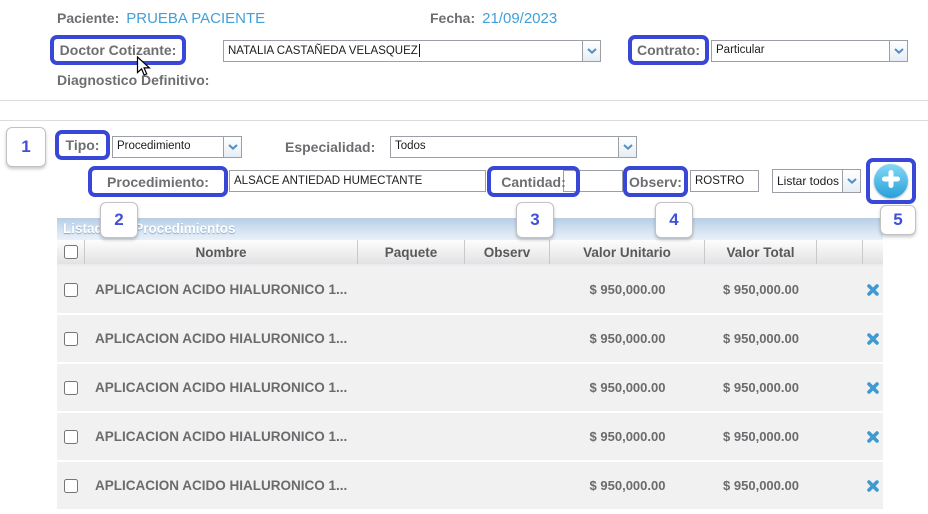 The height and width of the screenshot is (514, 928). I want to click on mouse-cursor-icon, so click(144, 69).